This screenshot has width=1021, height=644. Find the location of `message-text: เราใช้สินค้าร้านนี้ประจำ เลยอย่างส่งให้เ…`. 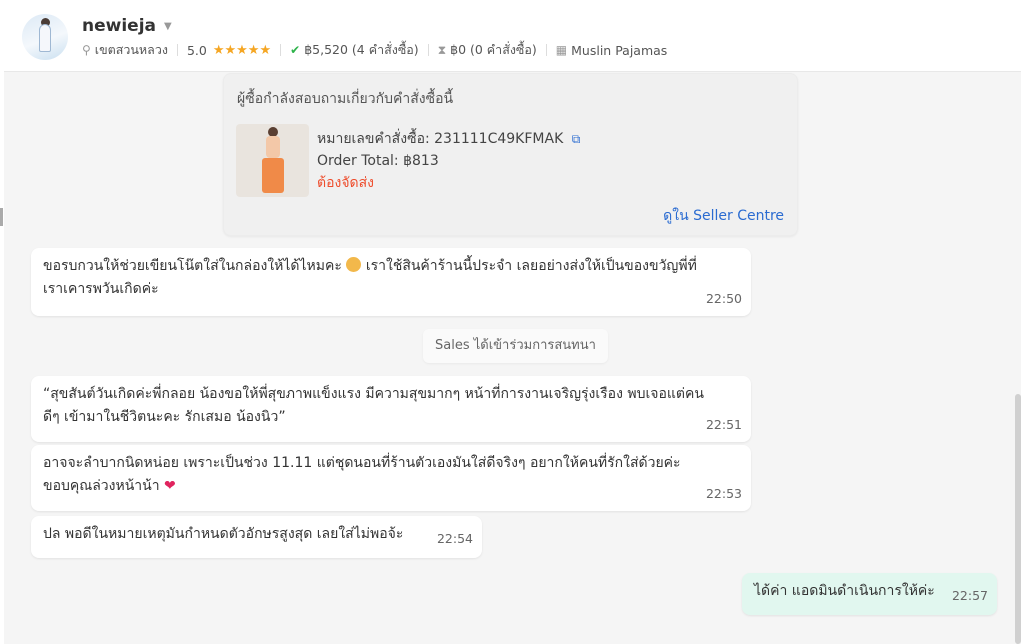

message-text: เราใช้สินค้าร้านนี้ประจำ เลยอย่างส่งให้เ… is located at coordinates (531, 266).